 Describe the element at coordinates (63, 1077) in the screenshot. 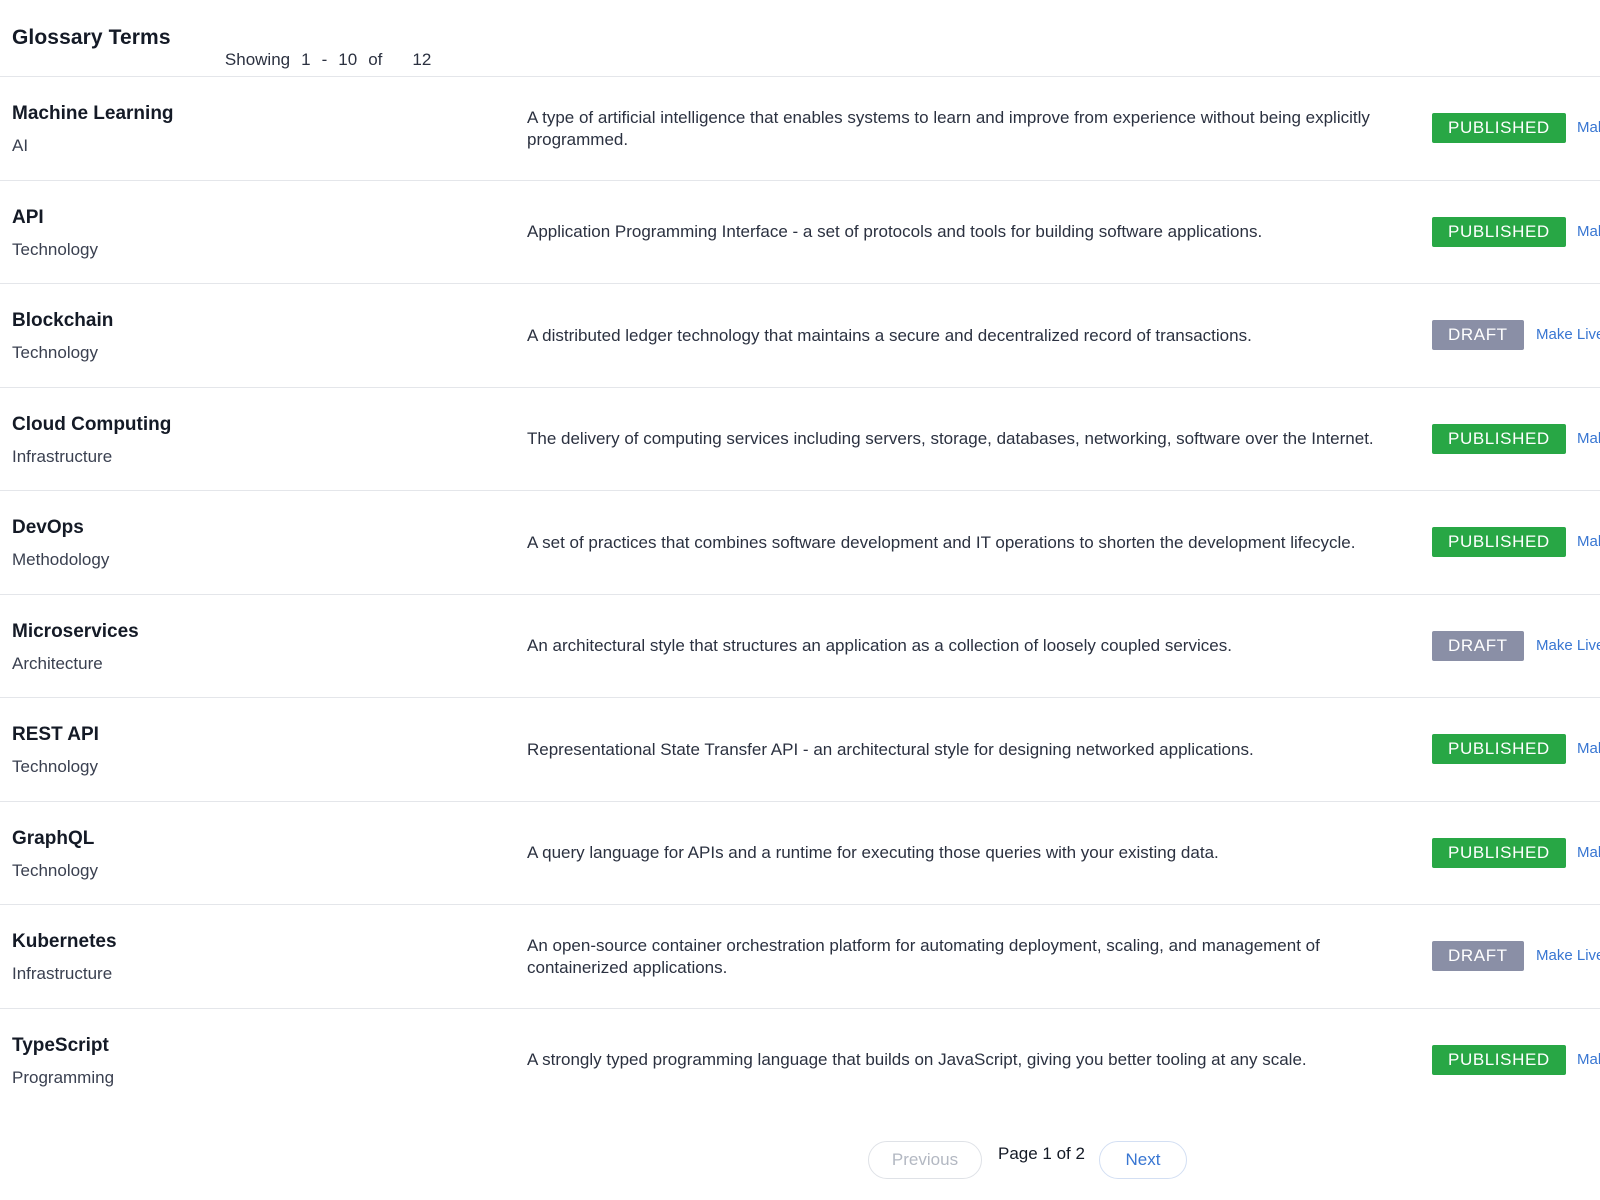

I see `term-category: Programming` at that location.